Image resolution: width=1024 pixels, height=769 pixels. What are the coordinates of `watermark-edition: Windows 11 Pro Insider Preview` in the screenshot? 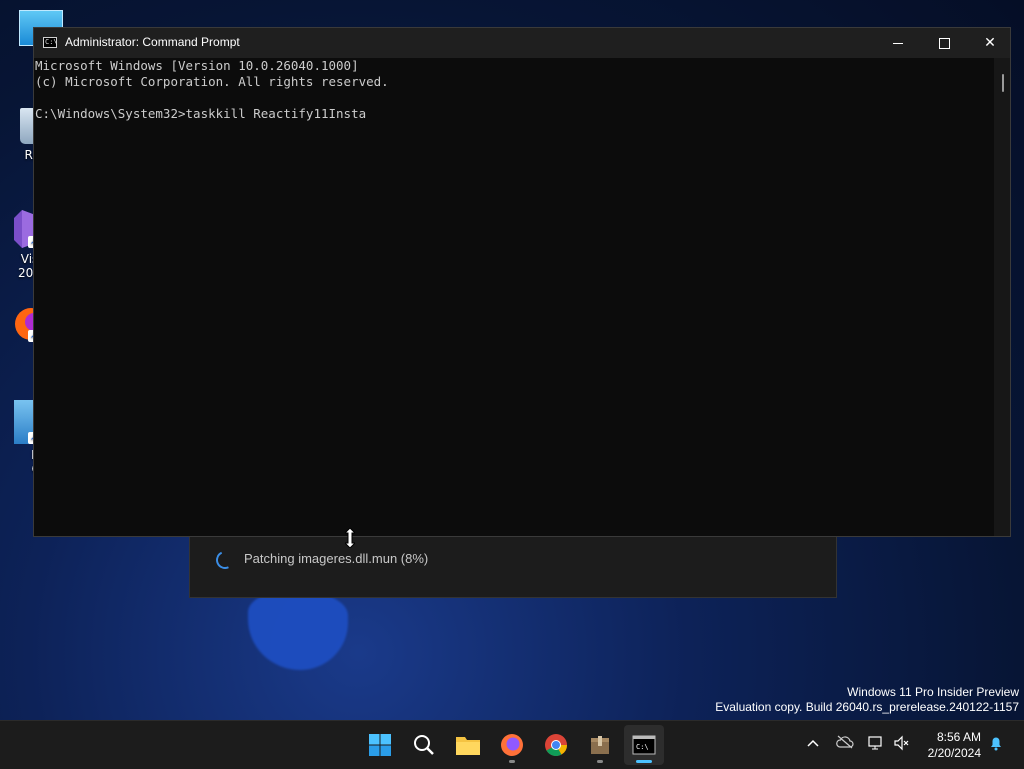 It's located at (933, 692).